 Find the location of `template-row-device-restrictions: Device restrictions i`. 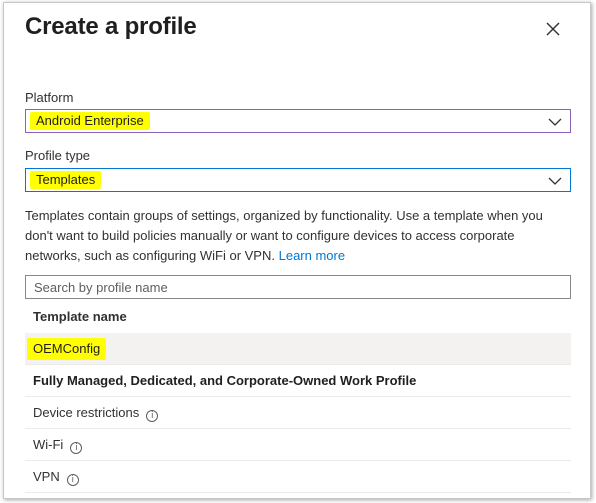

template-row-device-restrictions: Device restrictions i is located at coordinates (298, 413).